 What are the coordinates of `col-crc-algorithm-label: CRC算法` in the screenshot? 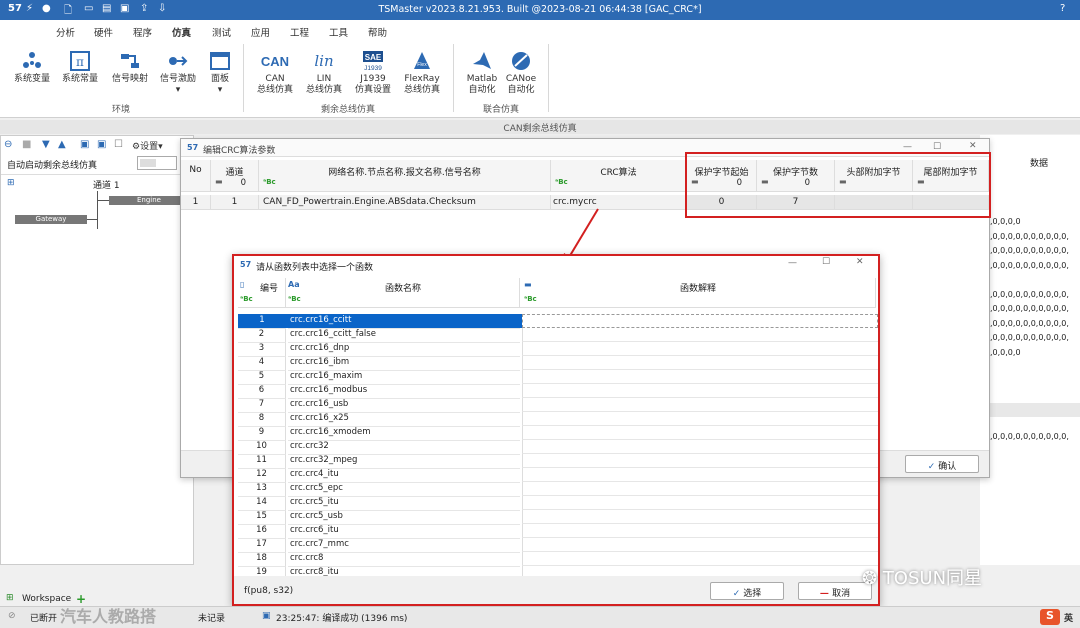 It's located at (618, 173).